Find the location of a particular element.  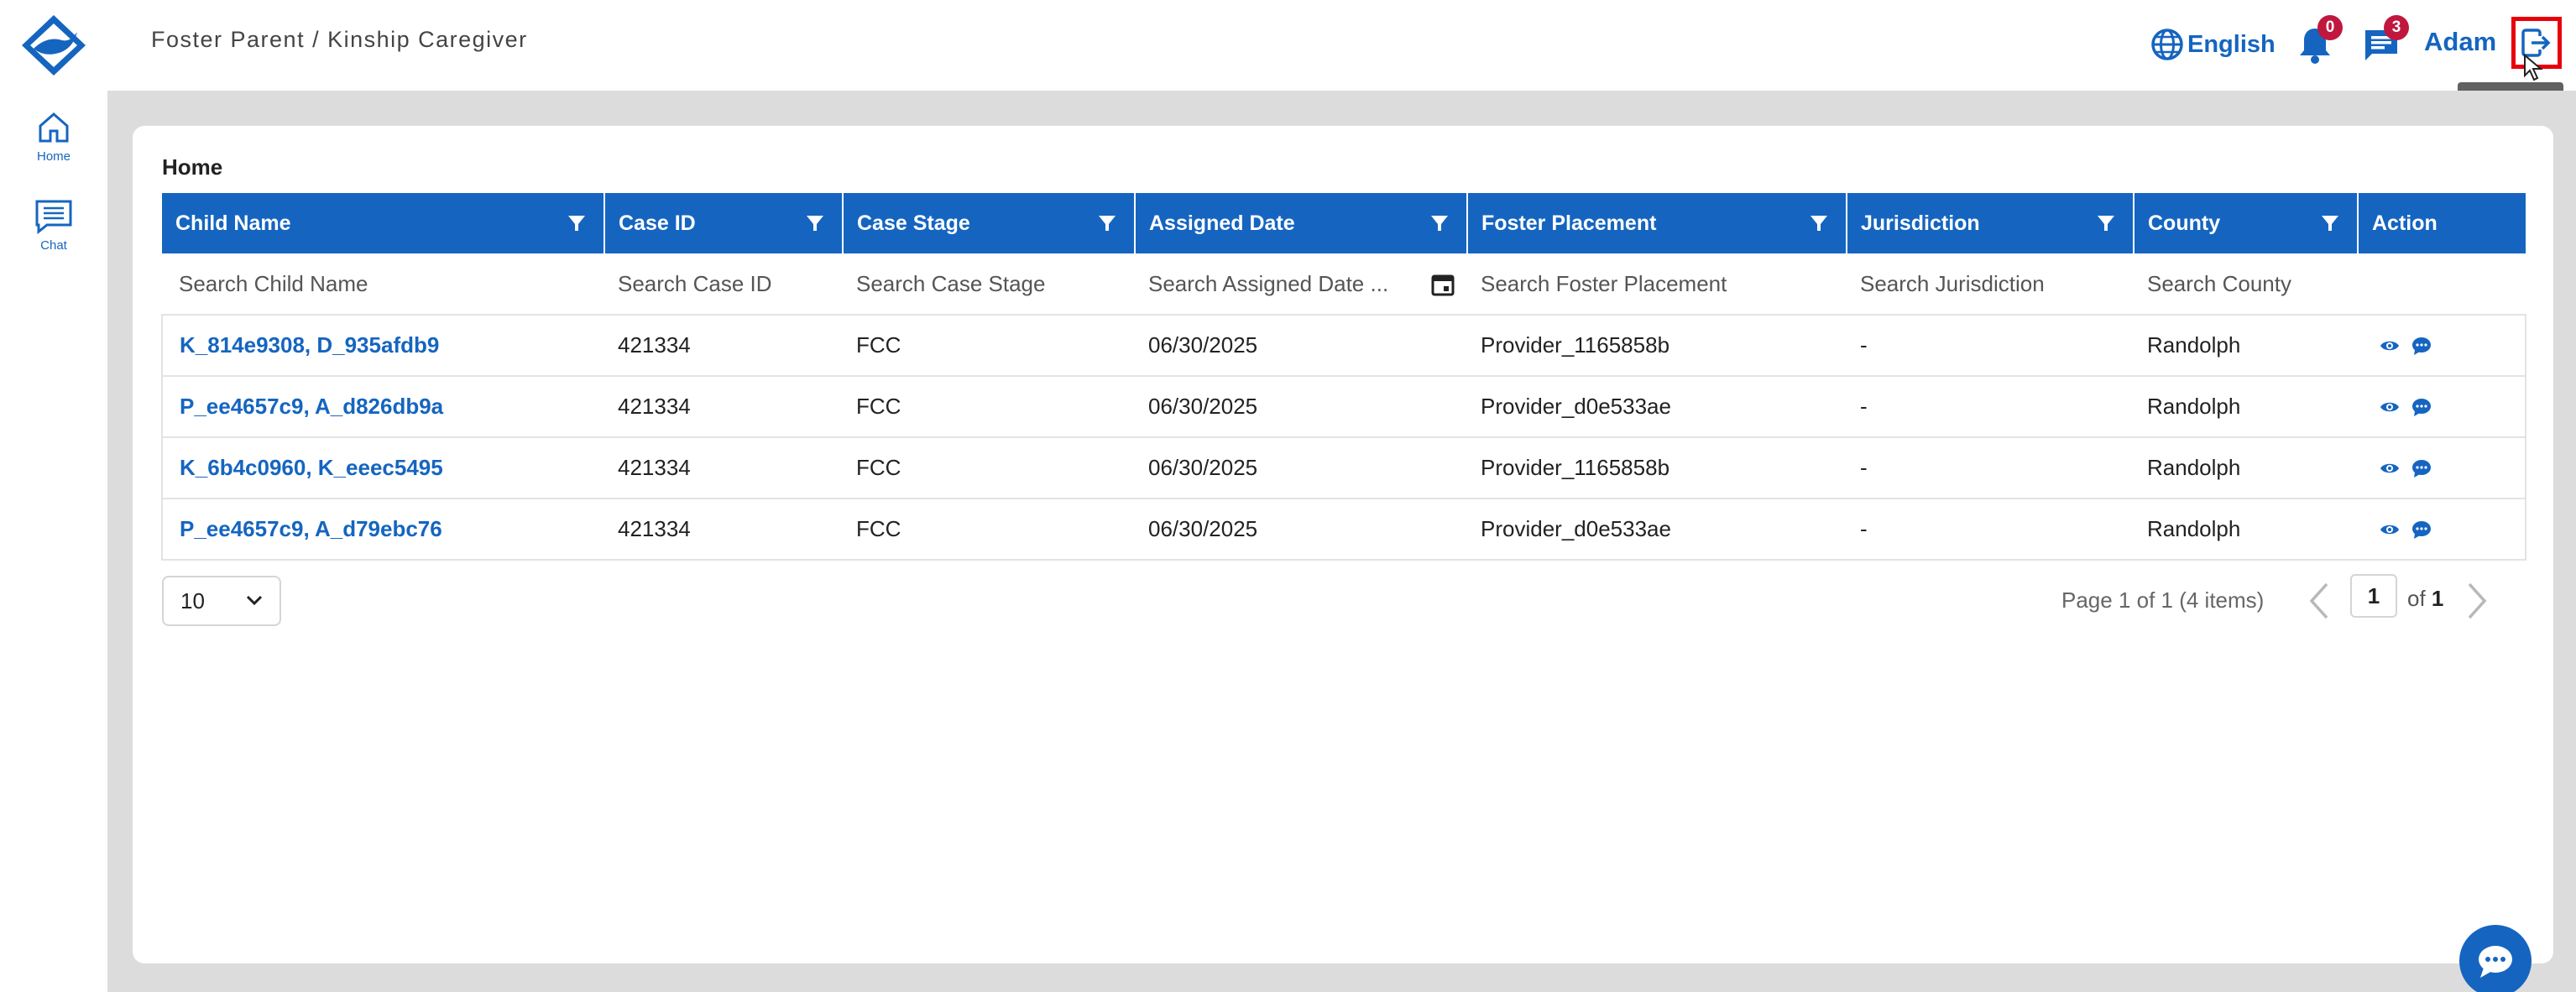

next-page-button is located at coordinates (2477, 601).